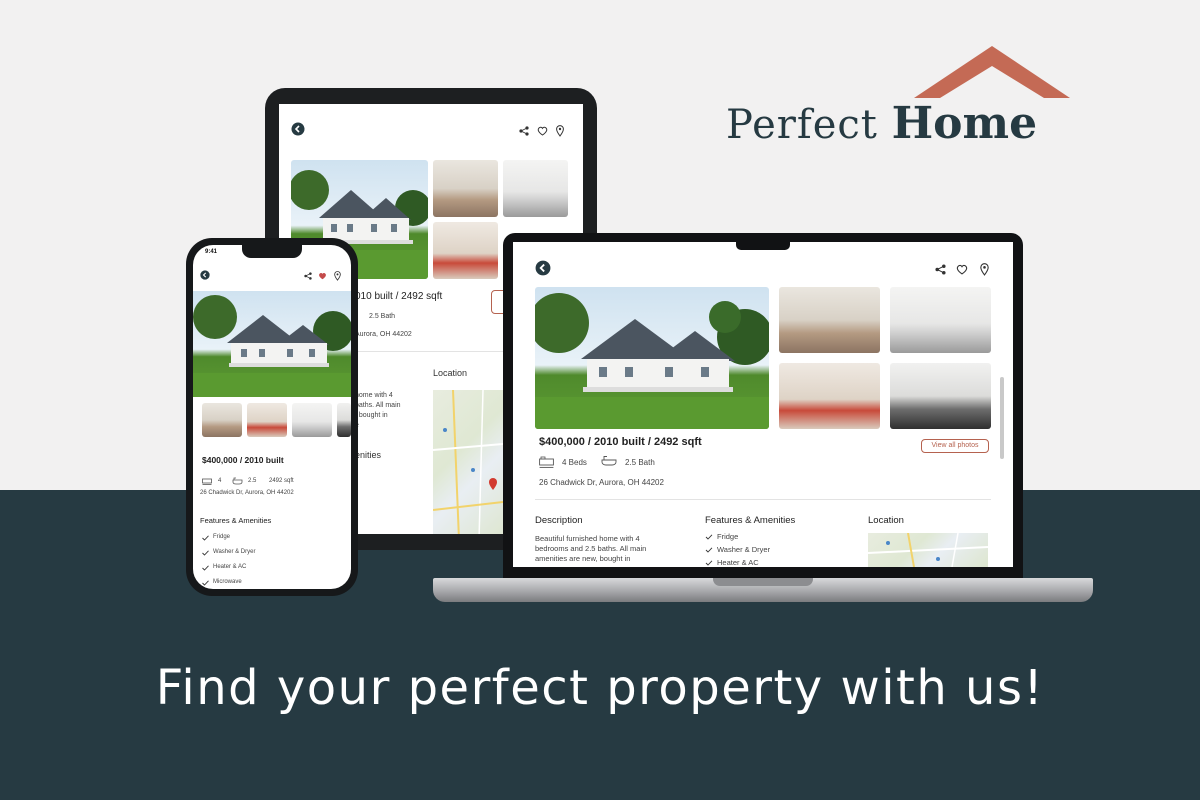  What do you see at coordinates (955, 446) in the screenshot?
I see `view-all-photos-button: View all photos` at bounding box center [955, 446].